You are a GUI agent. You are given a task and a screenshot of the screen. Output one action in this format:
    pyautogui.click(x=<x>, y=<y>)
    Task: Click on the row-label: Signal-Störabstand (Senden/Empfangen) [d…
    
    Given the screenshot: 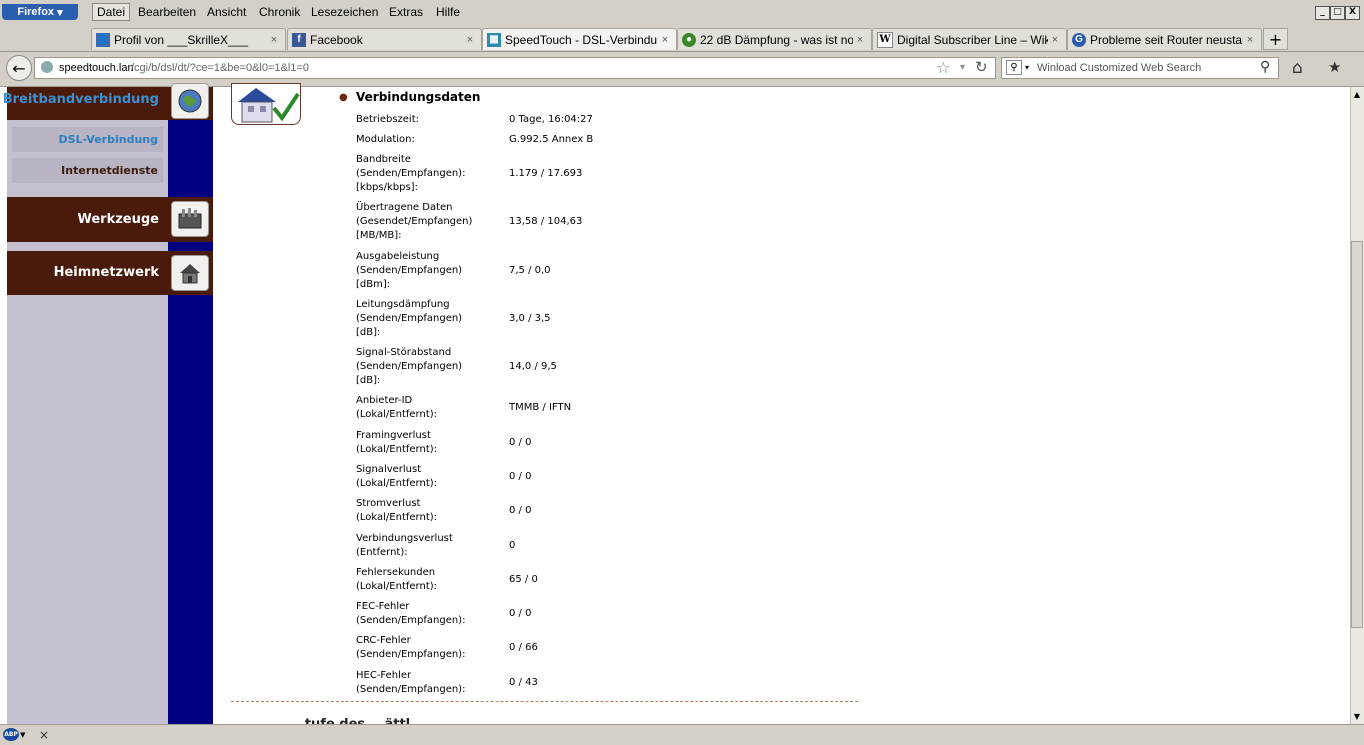 What is the action you would take?
    pyautogui.click(x=409, y=366)
    